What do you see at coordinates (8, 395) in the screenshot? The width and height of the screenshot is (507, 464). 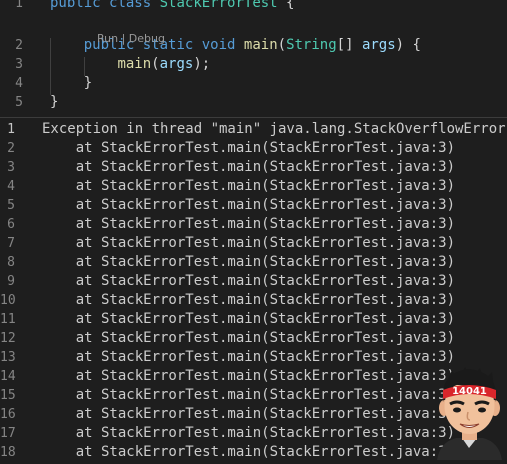 I see `terminal-line-number: 15` at bounding box center [8, 395].